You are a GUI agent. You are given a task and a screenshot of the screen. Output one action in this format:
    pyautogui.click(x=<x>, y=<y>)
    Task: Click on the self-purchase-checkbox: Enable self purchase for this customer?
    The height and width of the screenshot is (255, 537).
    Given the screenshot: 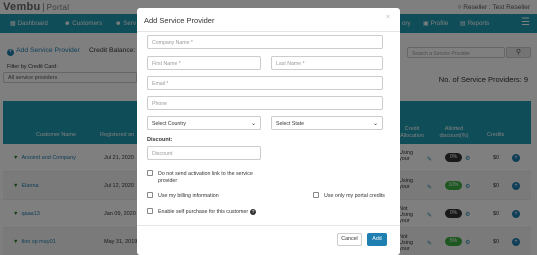 What is the action you would take?
    pyautogui.click(x=202, y=212)
    